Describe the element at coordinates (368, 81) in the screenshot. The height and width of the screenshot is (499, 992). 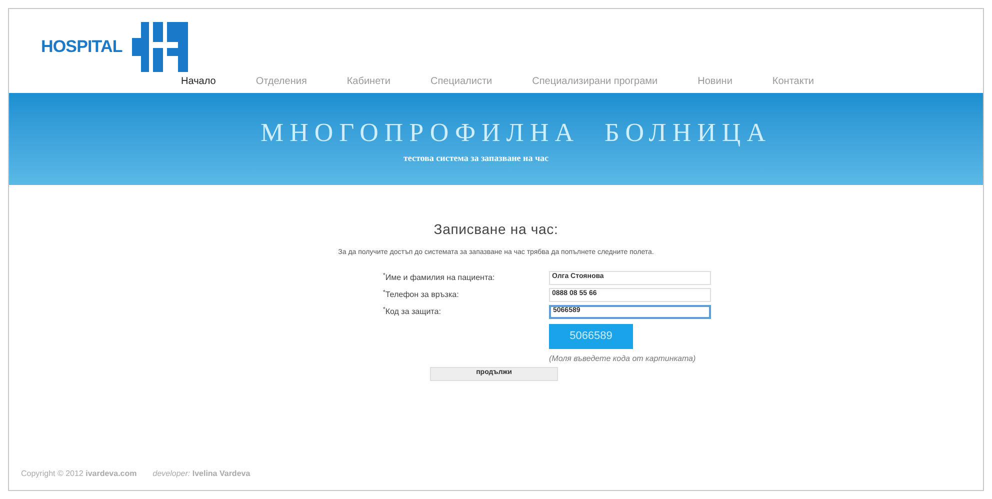
I see `nav-link: Кабинети` at that location.